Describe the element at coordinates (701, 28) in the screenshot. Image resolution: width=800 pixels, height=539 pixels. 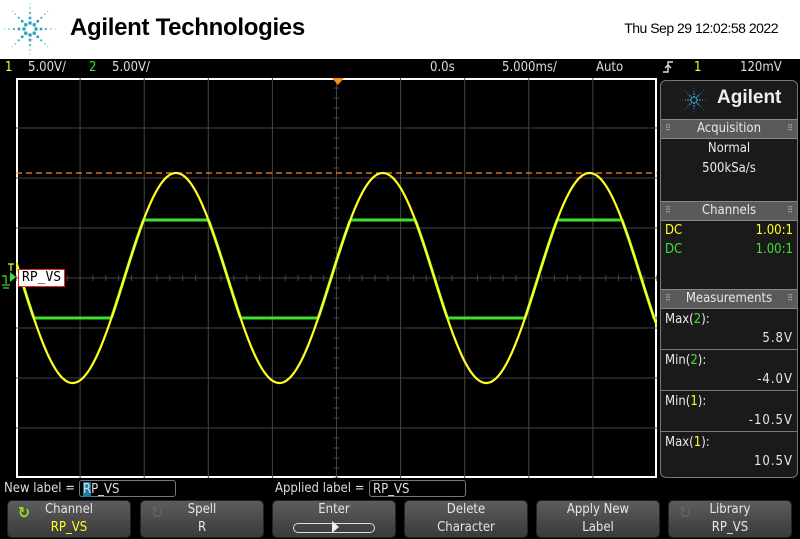
I see `datetime: Thu Sep 29 12:02:58 2022` at that location.